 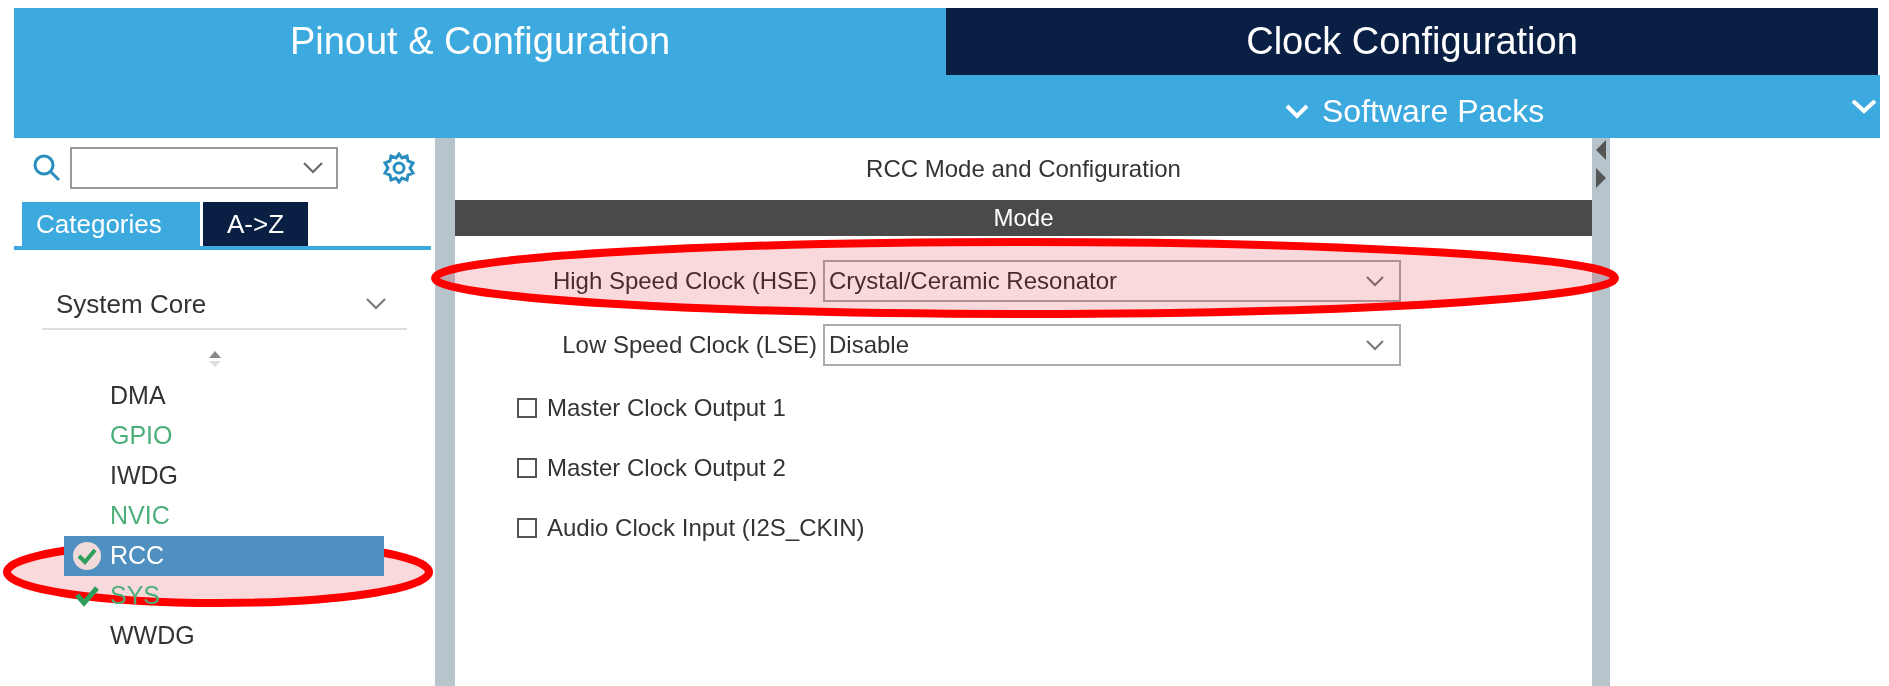 I want to click on select-field: Disable, so click(x=1112, y=345).